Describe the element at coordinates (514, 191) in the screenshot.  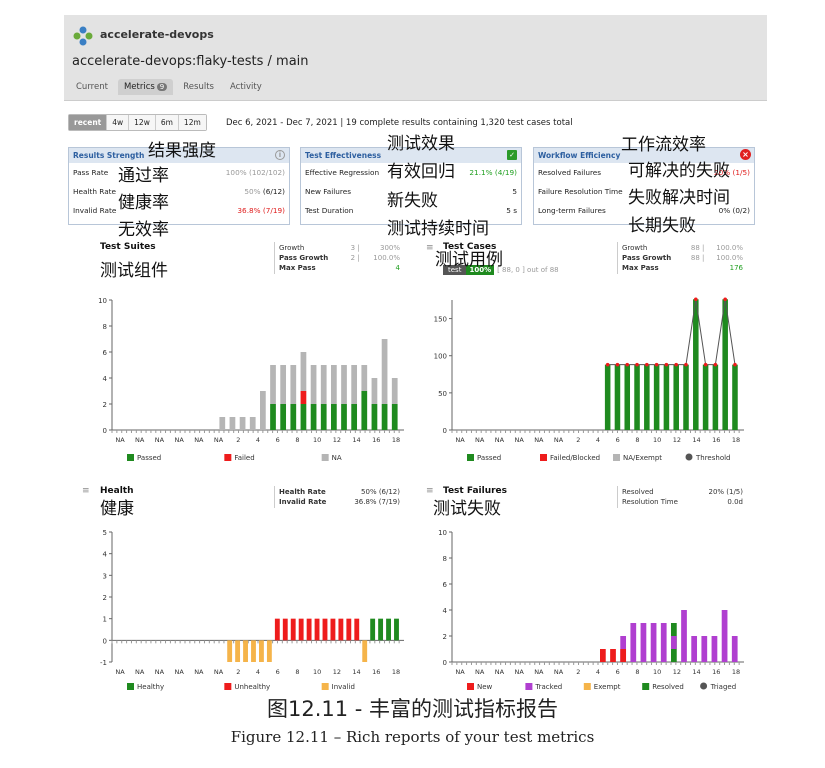
I see `row-value: 5` at that location.